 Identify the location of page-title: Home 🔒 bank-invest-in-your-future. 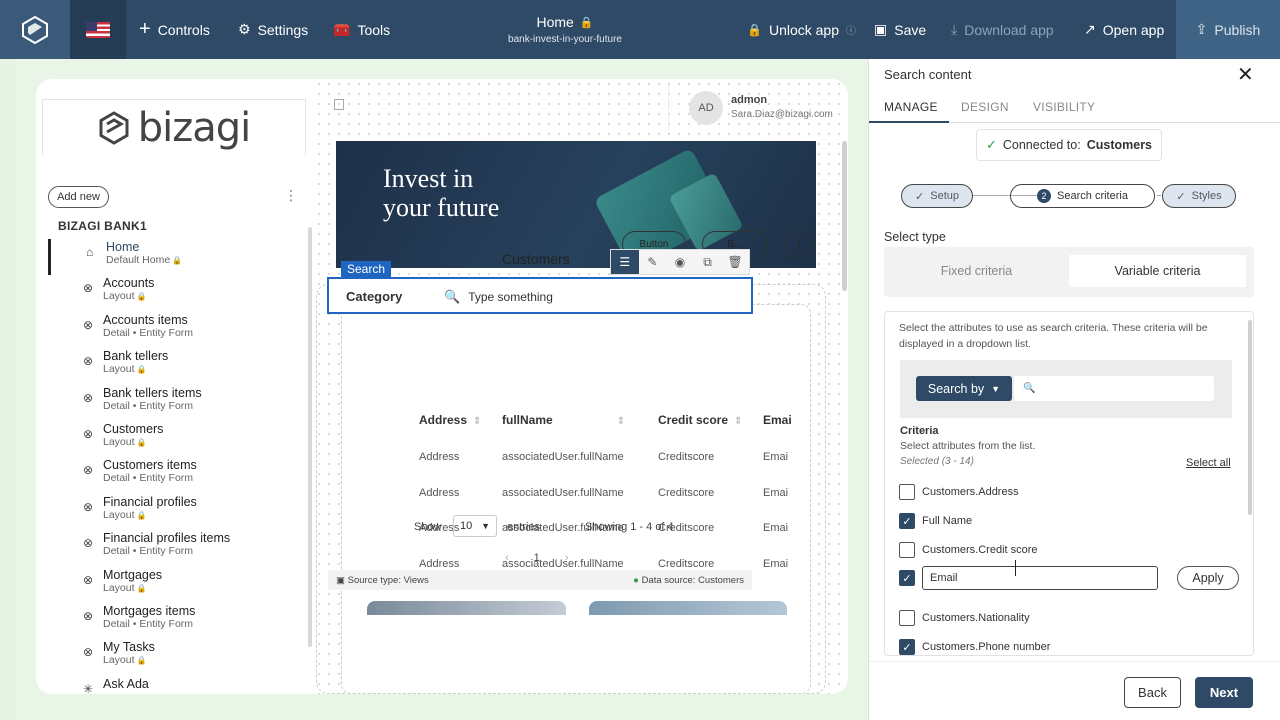
(565, 29).